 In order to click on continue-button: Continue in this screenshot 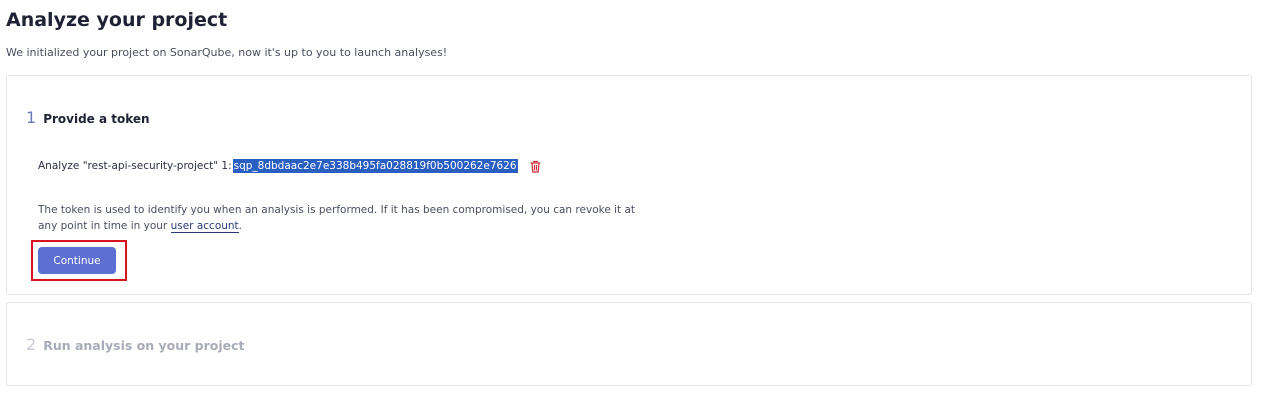, I will do `click(77, 260)`.